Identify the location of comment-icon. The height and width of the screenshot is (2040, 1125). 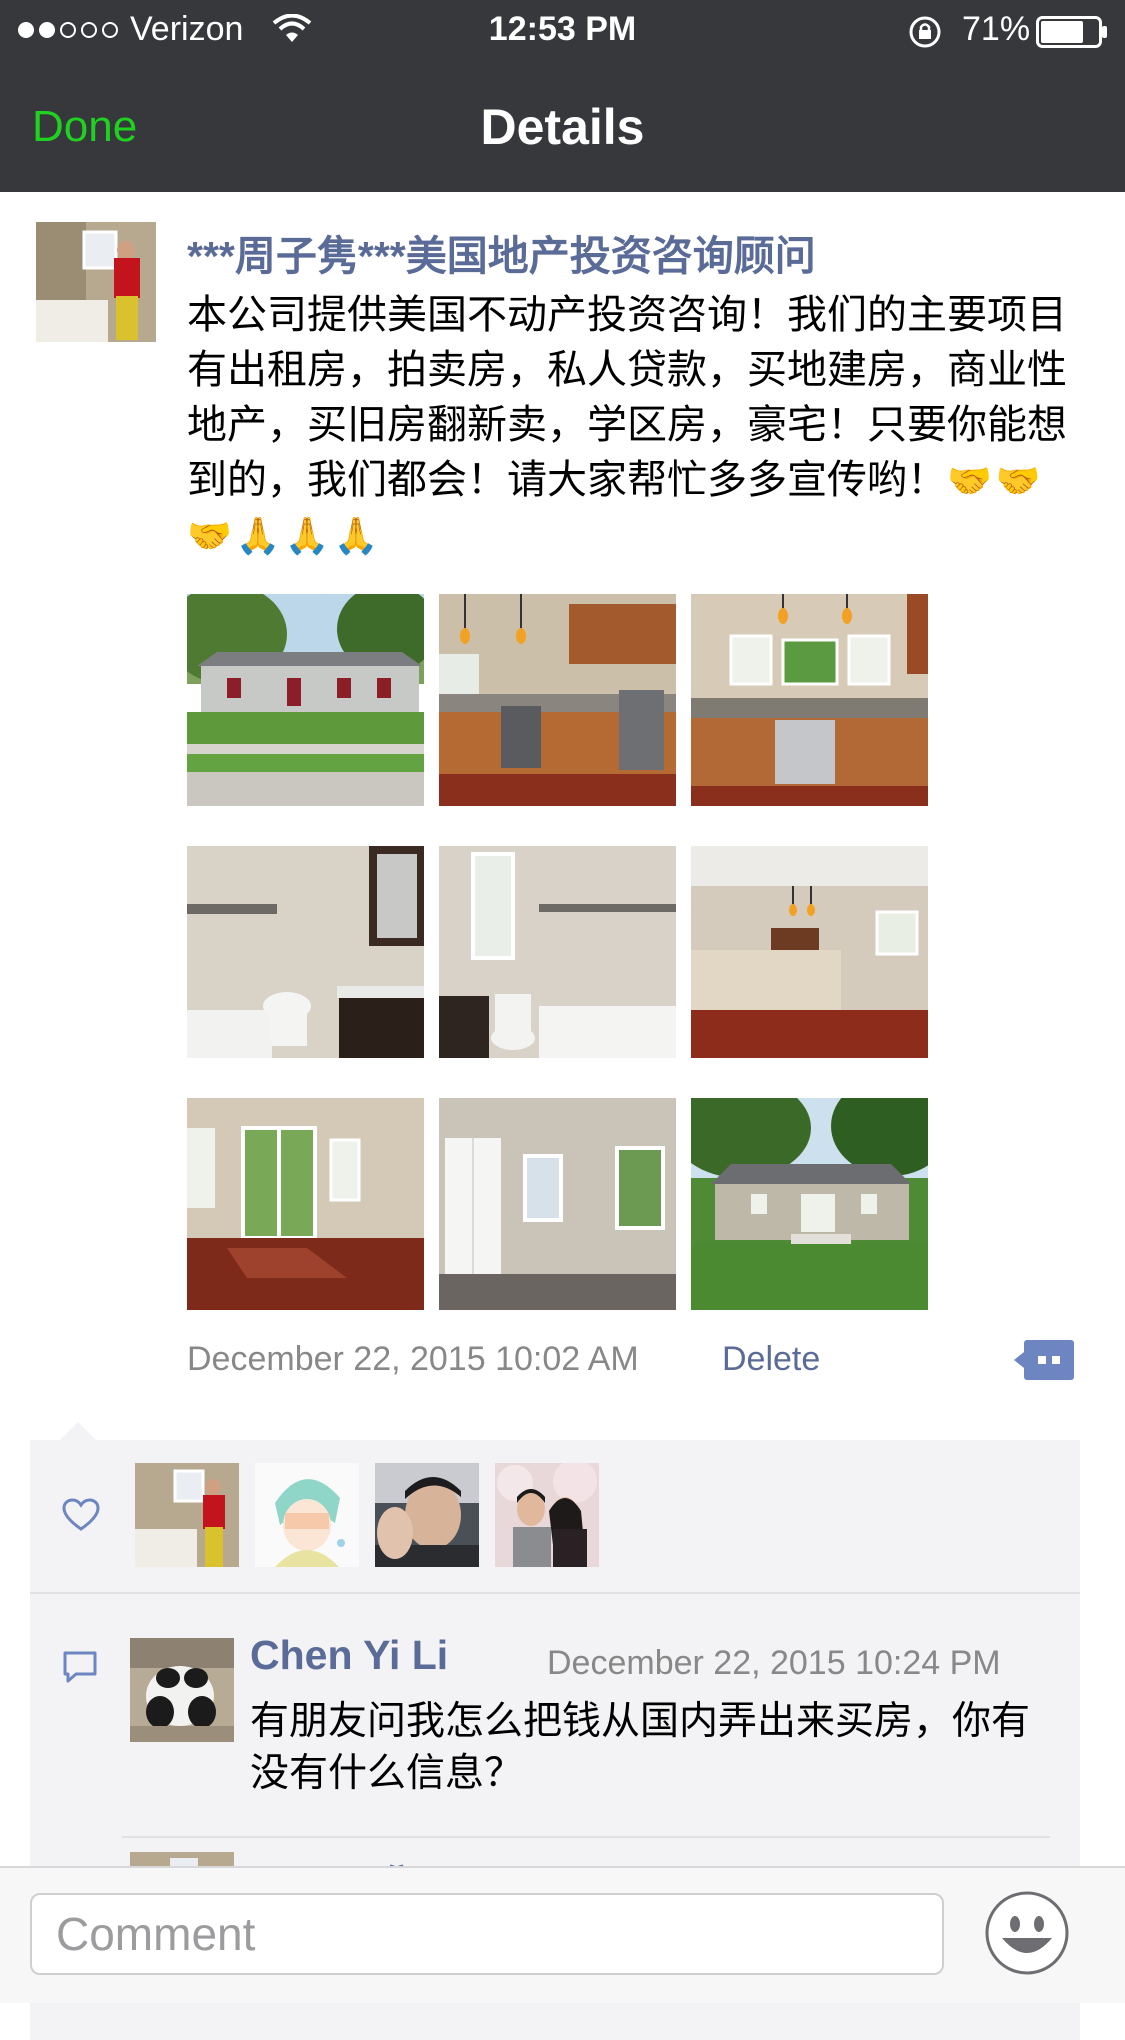
(80, 1669).